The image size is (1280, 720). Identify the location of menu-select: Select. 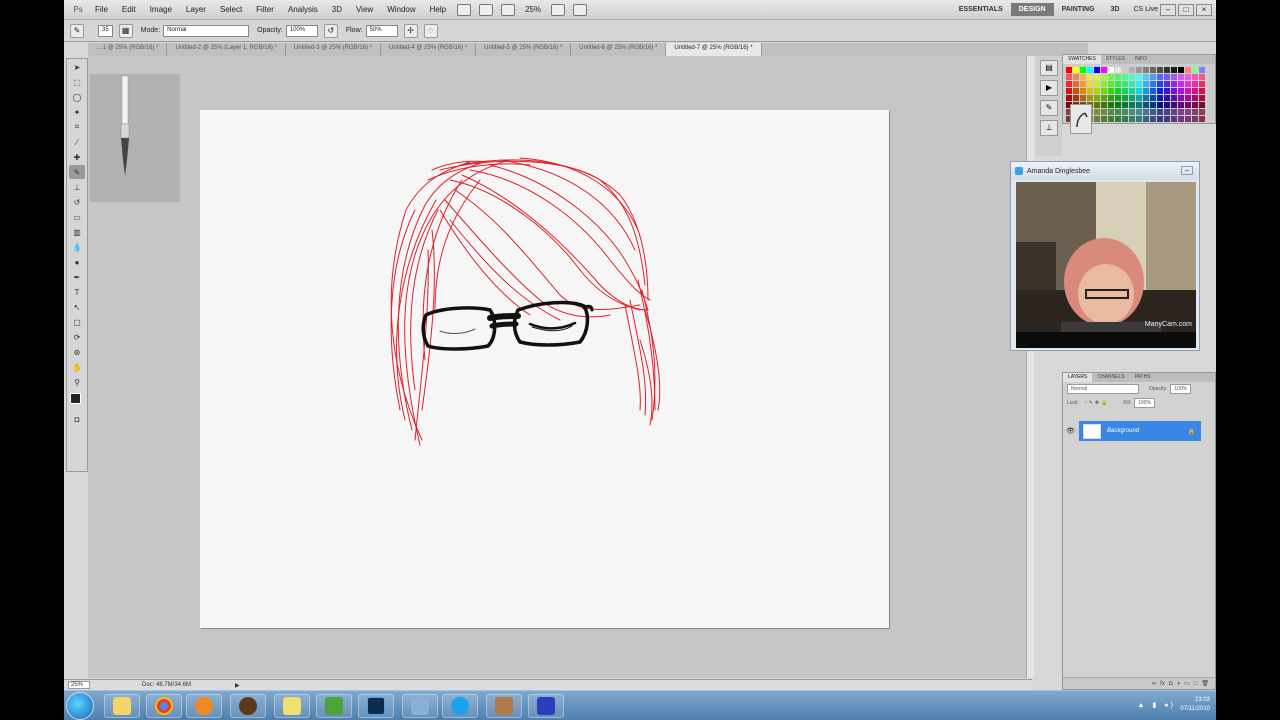
(231, 9).